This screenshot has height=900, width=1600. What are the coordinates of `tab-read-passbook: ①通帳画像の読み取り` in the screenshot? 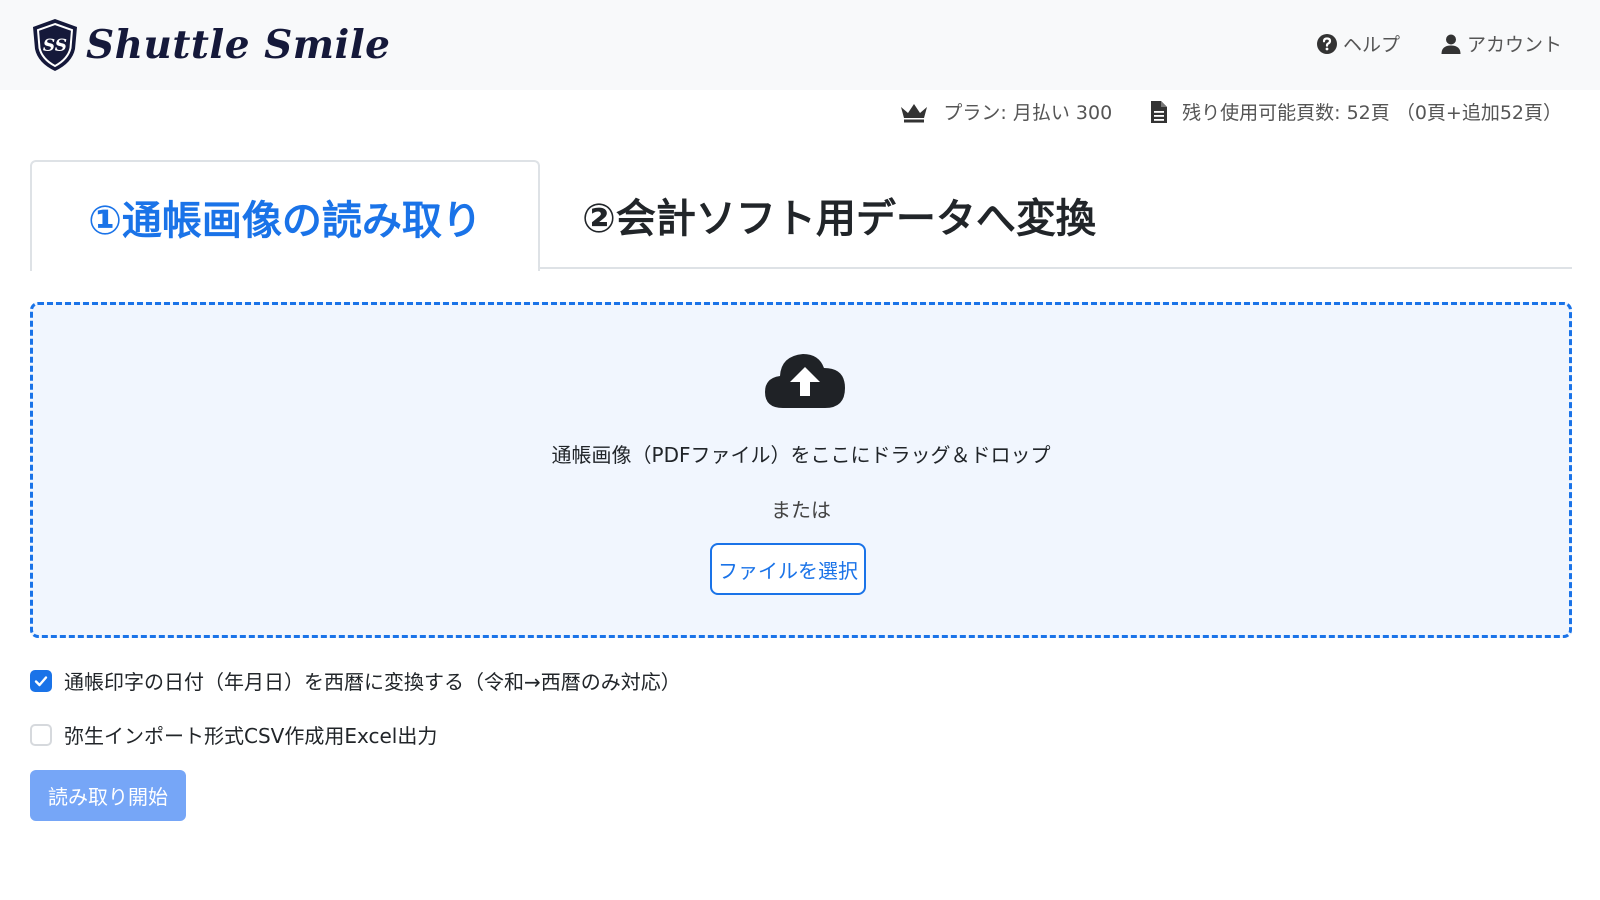 It's located at (285, 215).